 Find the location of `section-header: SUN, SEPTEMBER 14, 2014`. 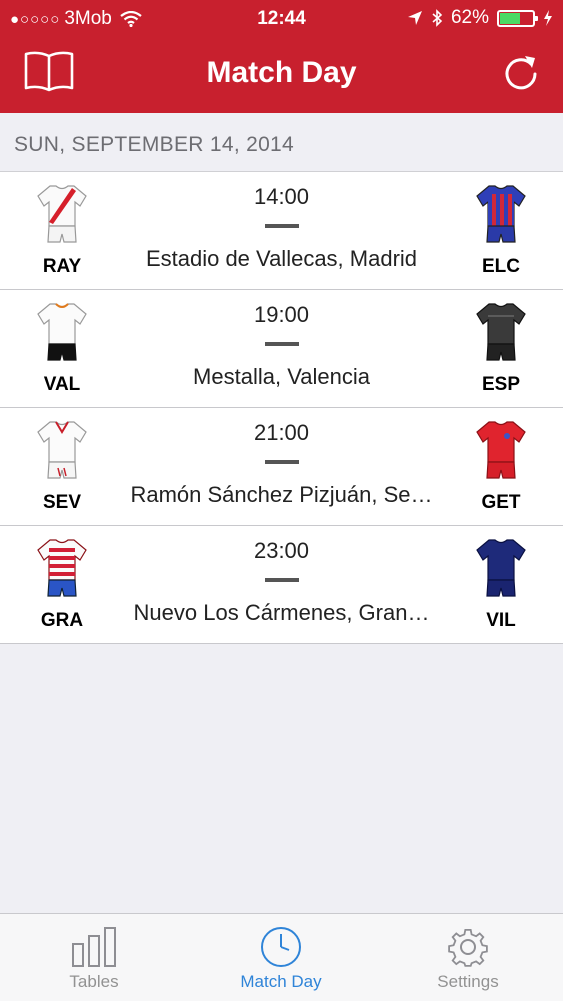

section-header: SUN, SEPTEMBER 14, 2014 is located at coordinates (281, 142).